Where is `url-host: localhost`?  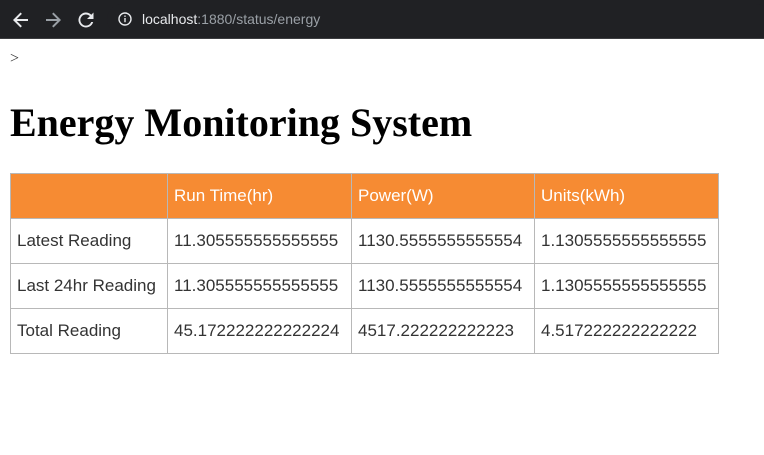
url-host: localhost is located at coordinates (170, 19).